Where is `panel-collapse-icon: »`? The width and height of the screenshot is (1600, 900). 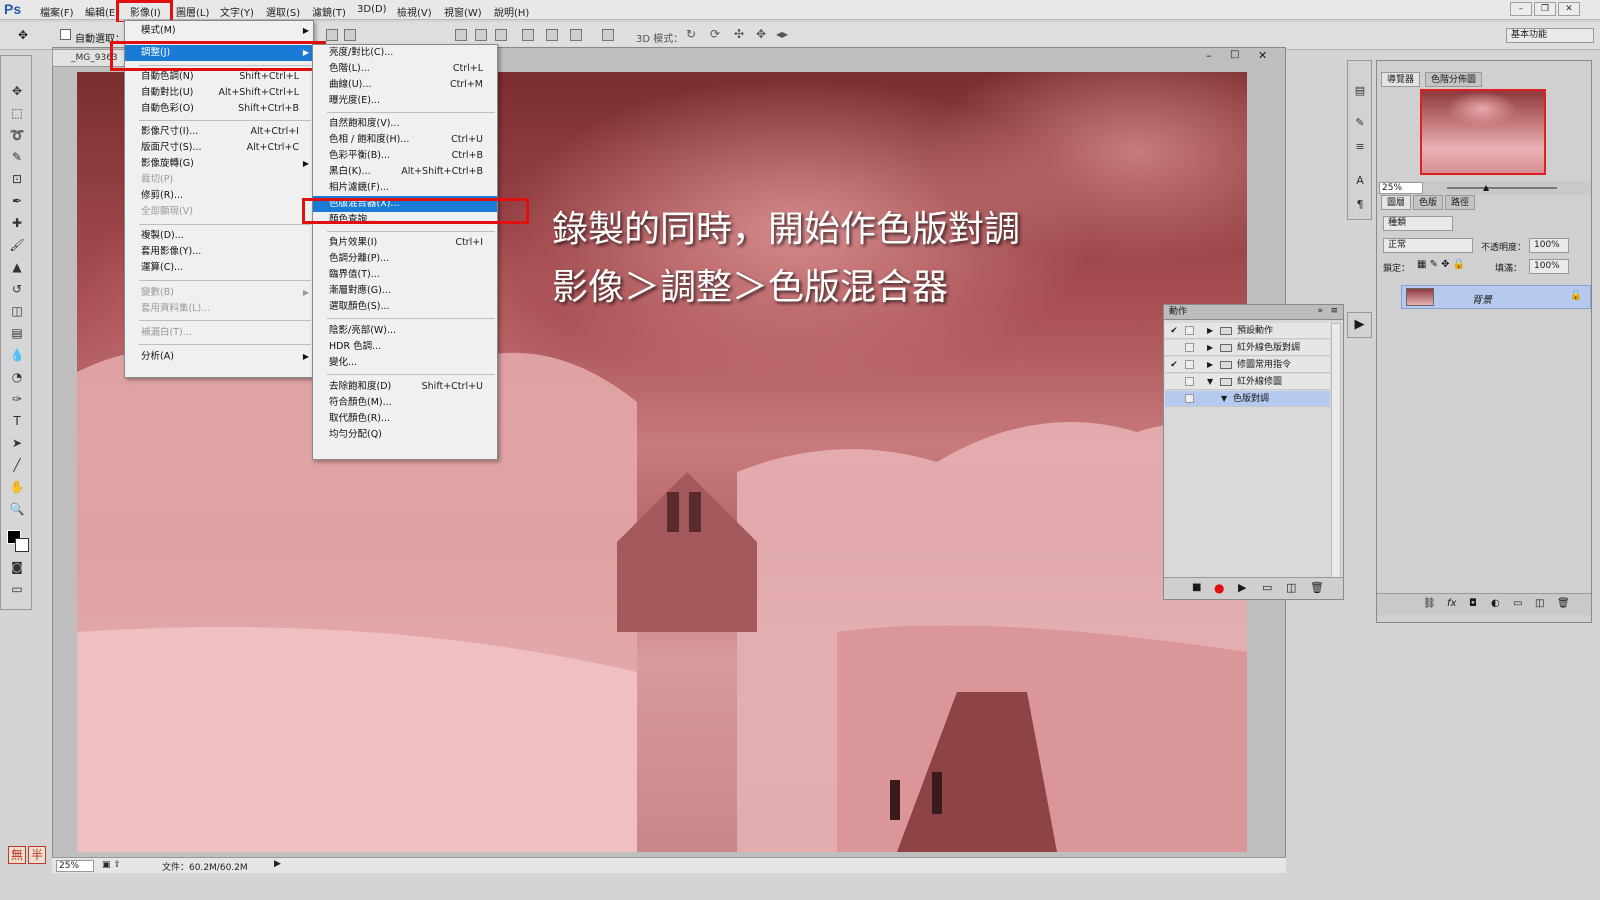 panel-collapse-icon: » is located at coordinates (1320, 311).